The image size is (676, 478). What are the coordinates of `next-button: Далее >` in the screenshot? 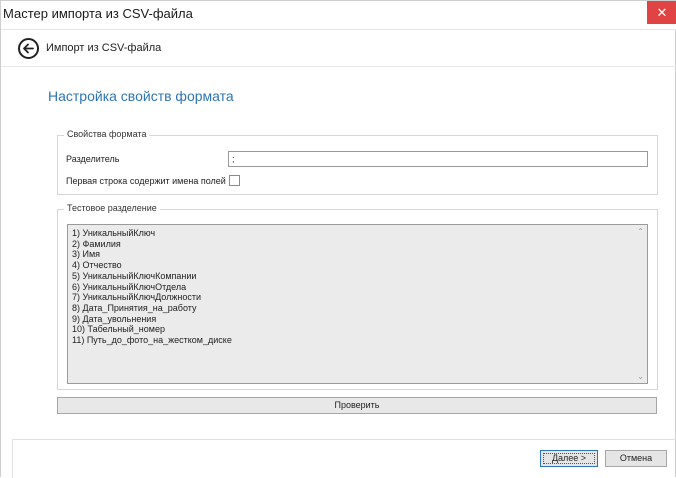 It's located at (569, 458).